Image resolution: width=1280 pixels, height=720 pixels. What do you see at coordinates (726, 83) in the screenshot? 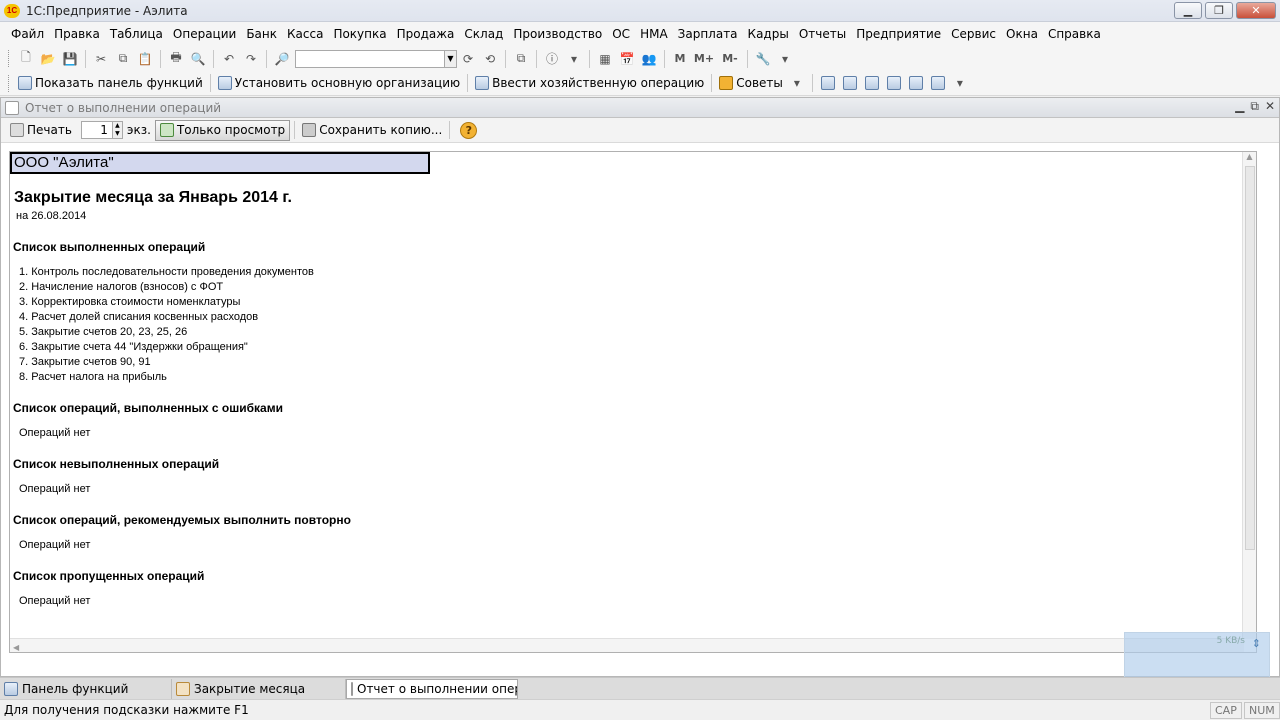
I see `tips-icon` at bounding box center [726, 83].